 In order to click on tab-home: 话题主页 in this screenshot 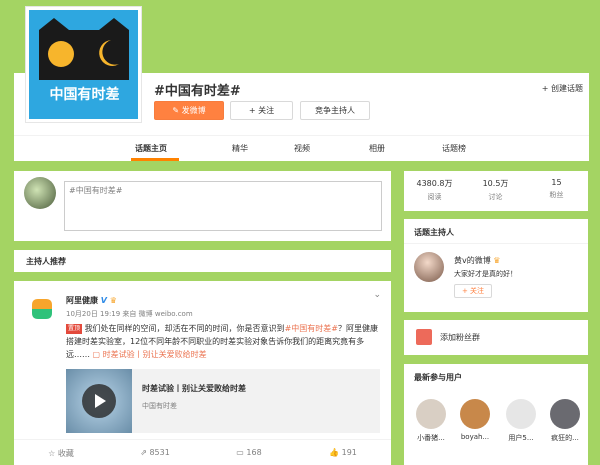, I will do `click(151, 148)`.